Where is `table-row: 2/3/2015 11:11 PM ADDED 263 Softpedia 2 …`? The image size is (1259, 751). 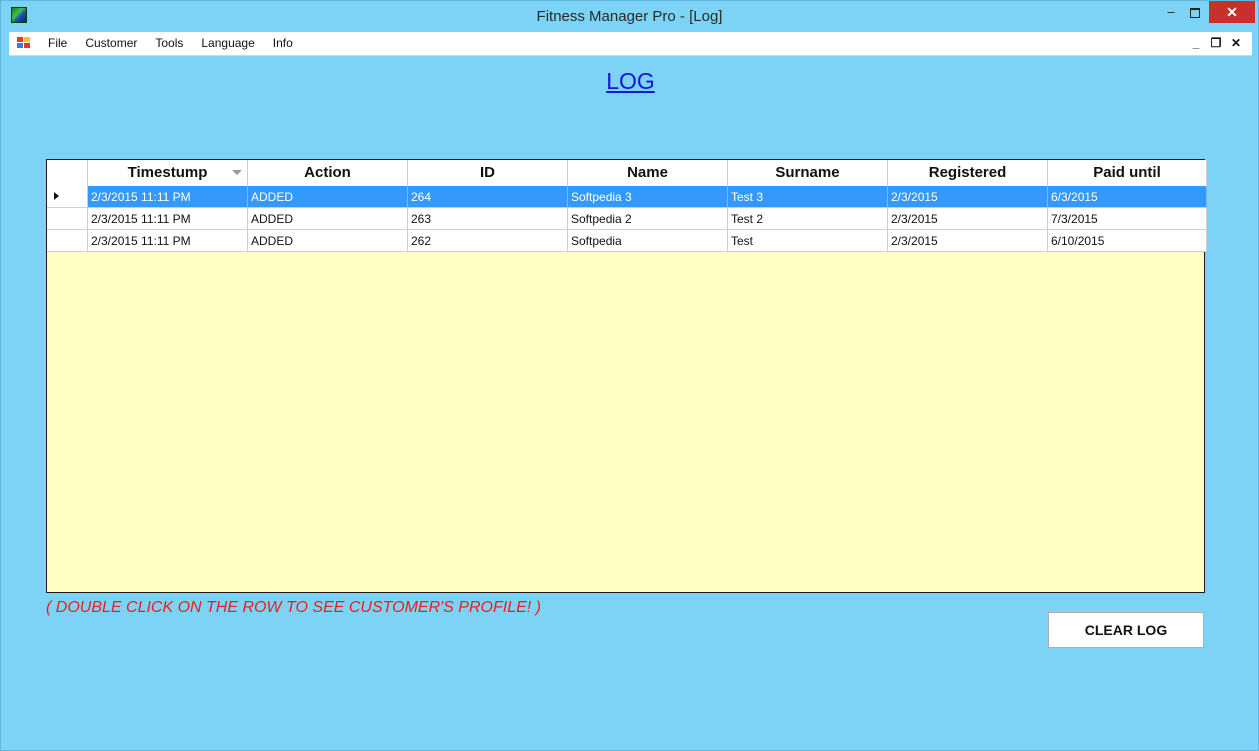
table-row: 2/3/2015 11:11 PM ADDED 263 Softpedia 2 … is located at coordinates (627, 219).